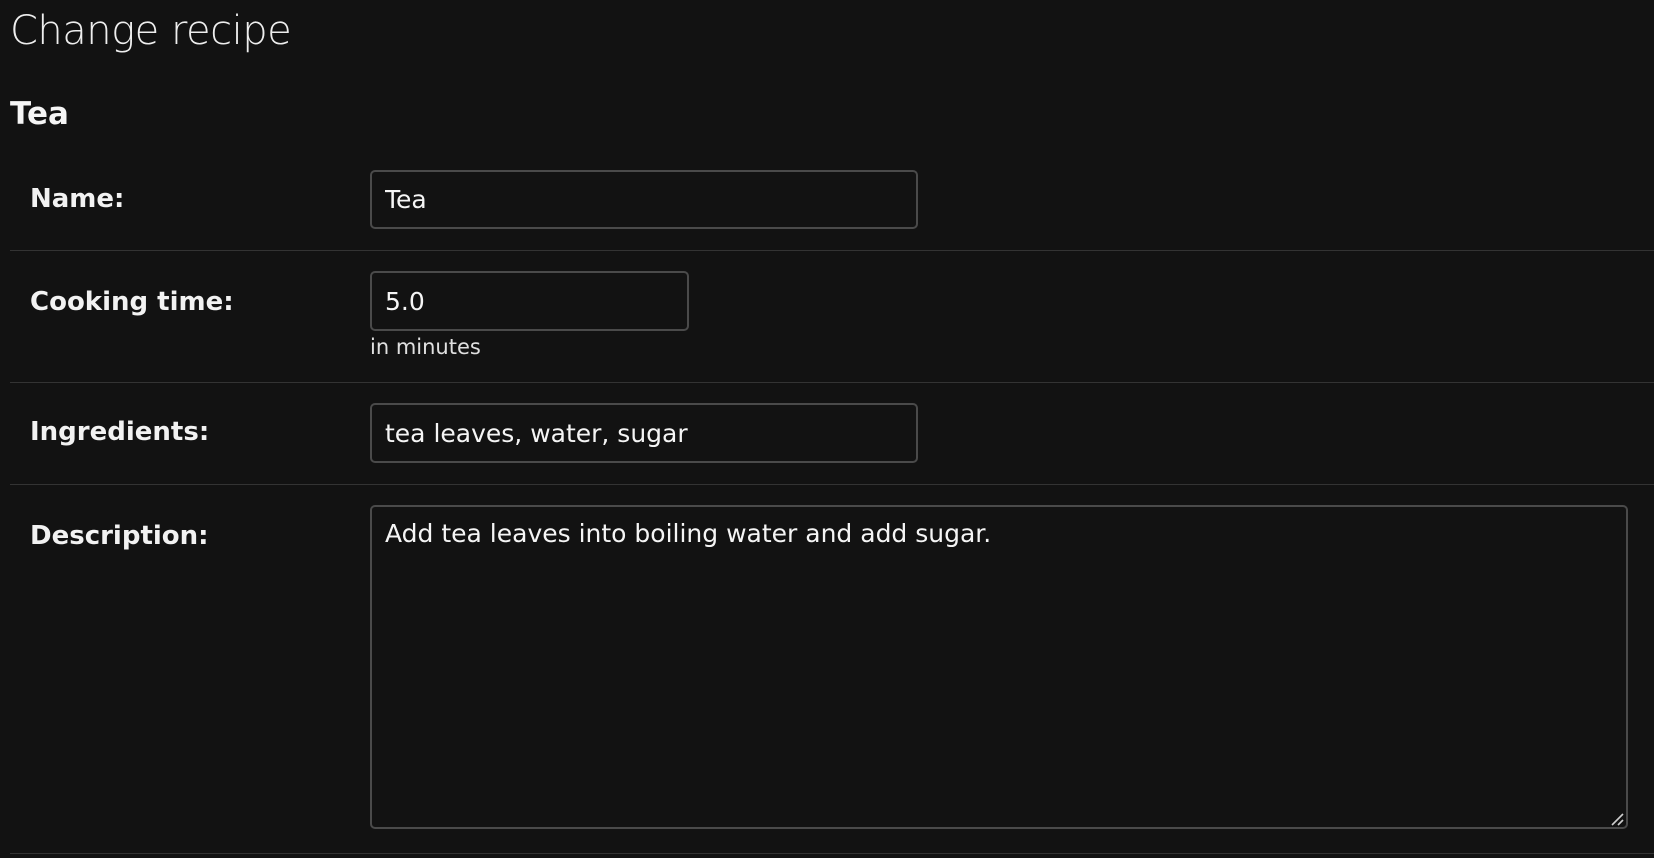 Image resolution: width=1654 pixels, height=858 pixels. What do you see at coordinates (39, 114) in the screenshot?
I see `object-title: Tea` at bounding box center [39, 114].